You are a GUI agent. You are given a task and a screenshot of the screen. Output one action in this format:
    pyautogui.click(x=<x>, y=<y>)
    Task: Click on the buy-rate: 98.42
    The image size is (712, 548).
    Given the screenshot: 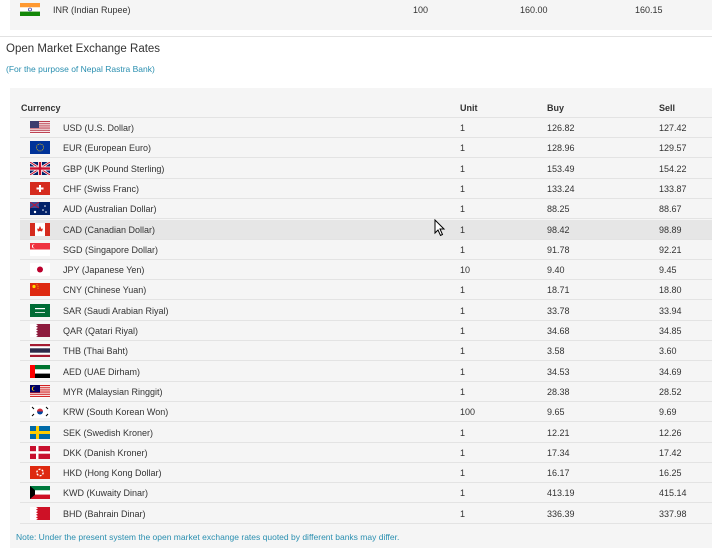 What is the action you would take?
    pyautogui.click(x=558, y=229)
    